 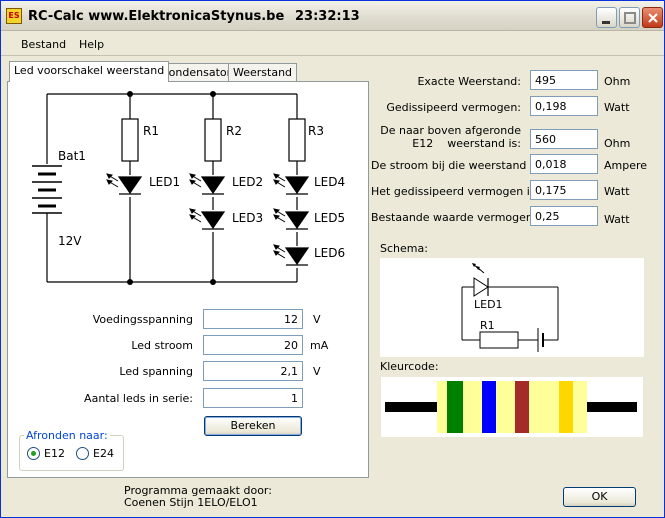 What do you see at coordinates (457, 165) in the screenshot?
I see `stroom-label: De stroom bij die weerstand is:` at bounding box center [457, 165].